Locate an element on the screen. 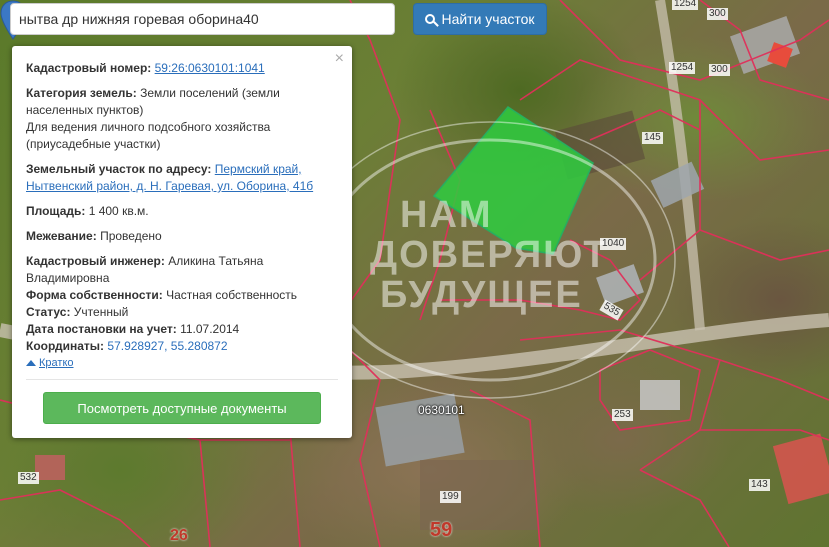 The image size is (829, 547). parcel-number: 143 is located at coordinates (759, 485).